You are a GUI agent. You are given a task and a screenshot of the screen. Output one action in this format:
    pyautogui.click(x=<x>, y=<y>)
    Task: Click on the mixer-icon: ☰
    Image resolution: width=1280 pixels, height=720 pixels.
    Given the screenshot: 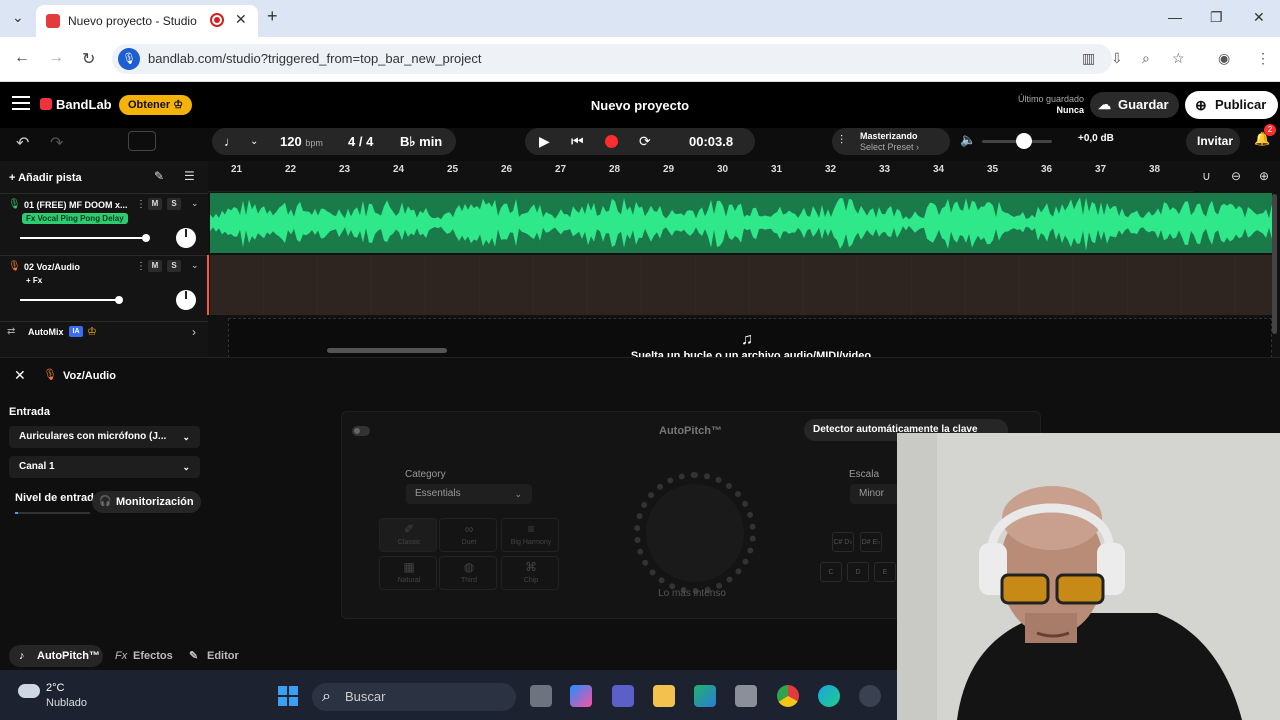 What is the action you would take?
    pyautogui.click(x=189, y=176)
    